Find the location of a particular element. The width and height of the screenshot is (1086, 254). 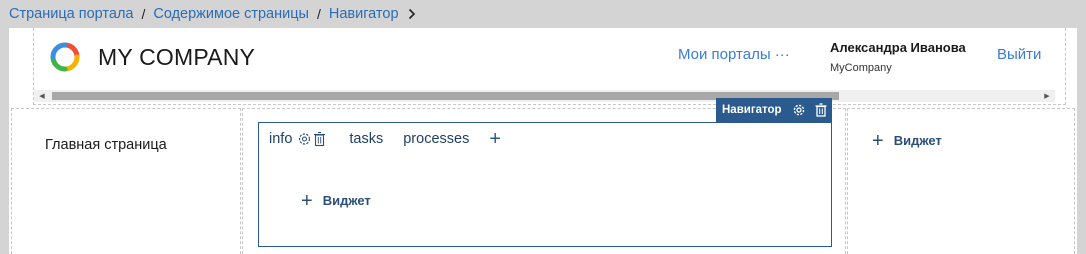

add-widget-button-navigator: + Виджет is located at coordinates (336, 200).